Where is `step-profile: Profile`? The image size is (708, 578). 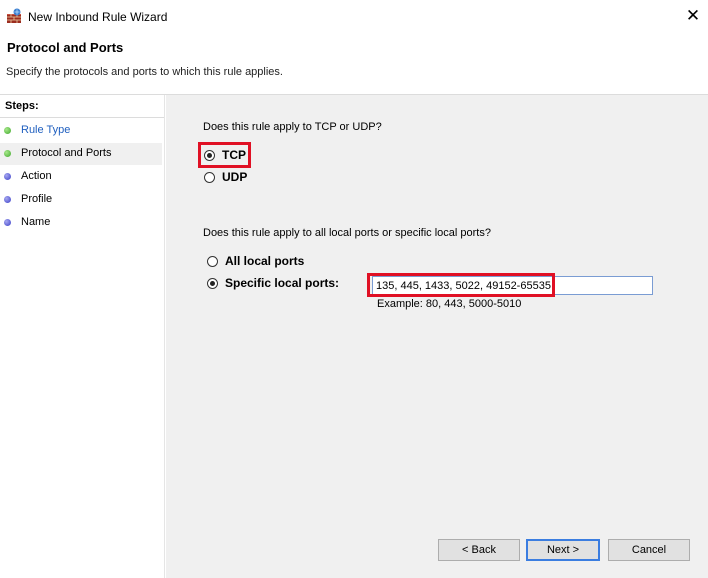
step-profile: Profile is located at coordinates (81, 200).